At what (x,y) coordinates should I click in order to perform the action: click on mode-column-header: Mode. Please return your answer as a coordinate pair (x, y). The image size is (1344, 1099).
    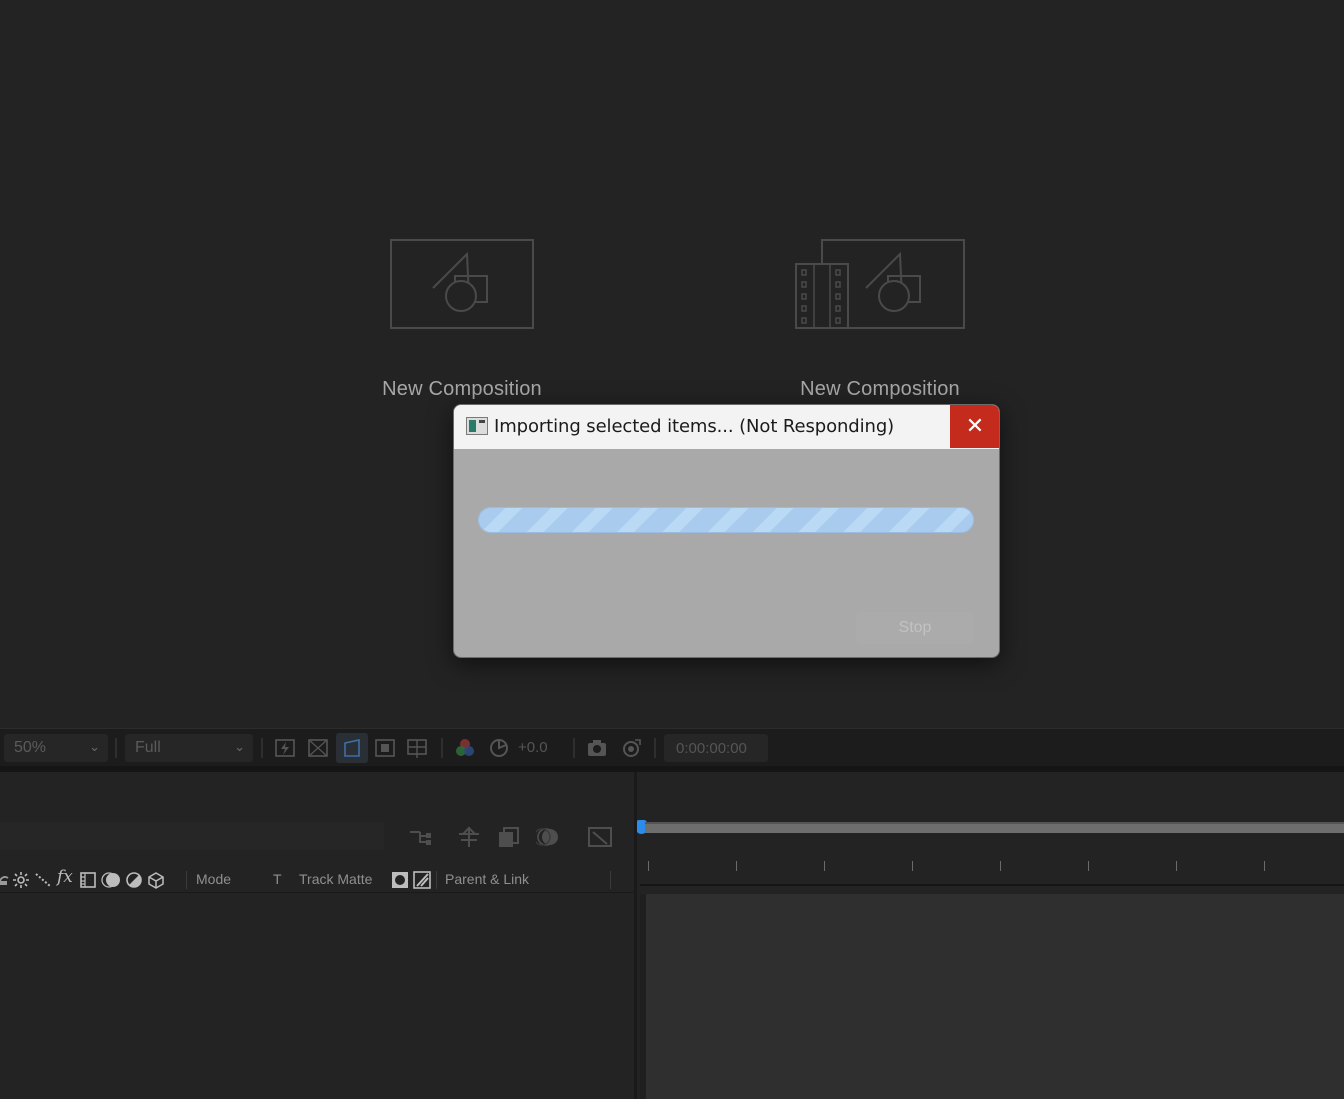
    Looking at the image, I should click on (213, 879).